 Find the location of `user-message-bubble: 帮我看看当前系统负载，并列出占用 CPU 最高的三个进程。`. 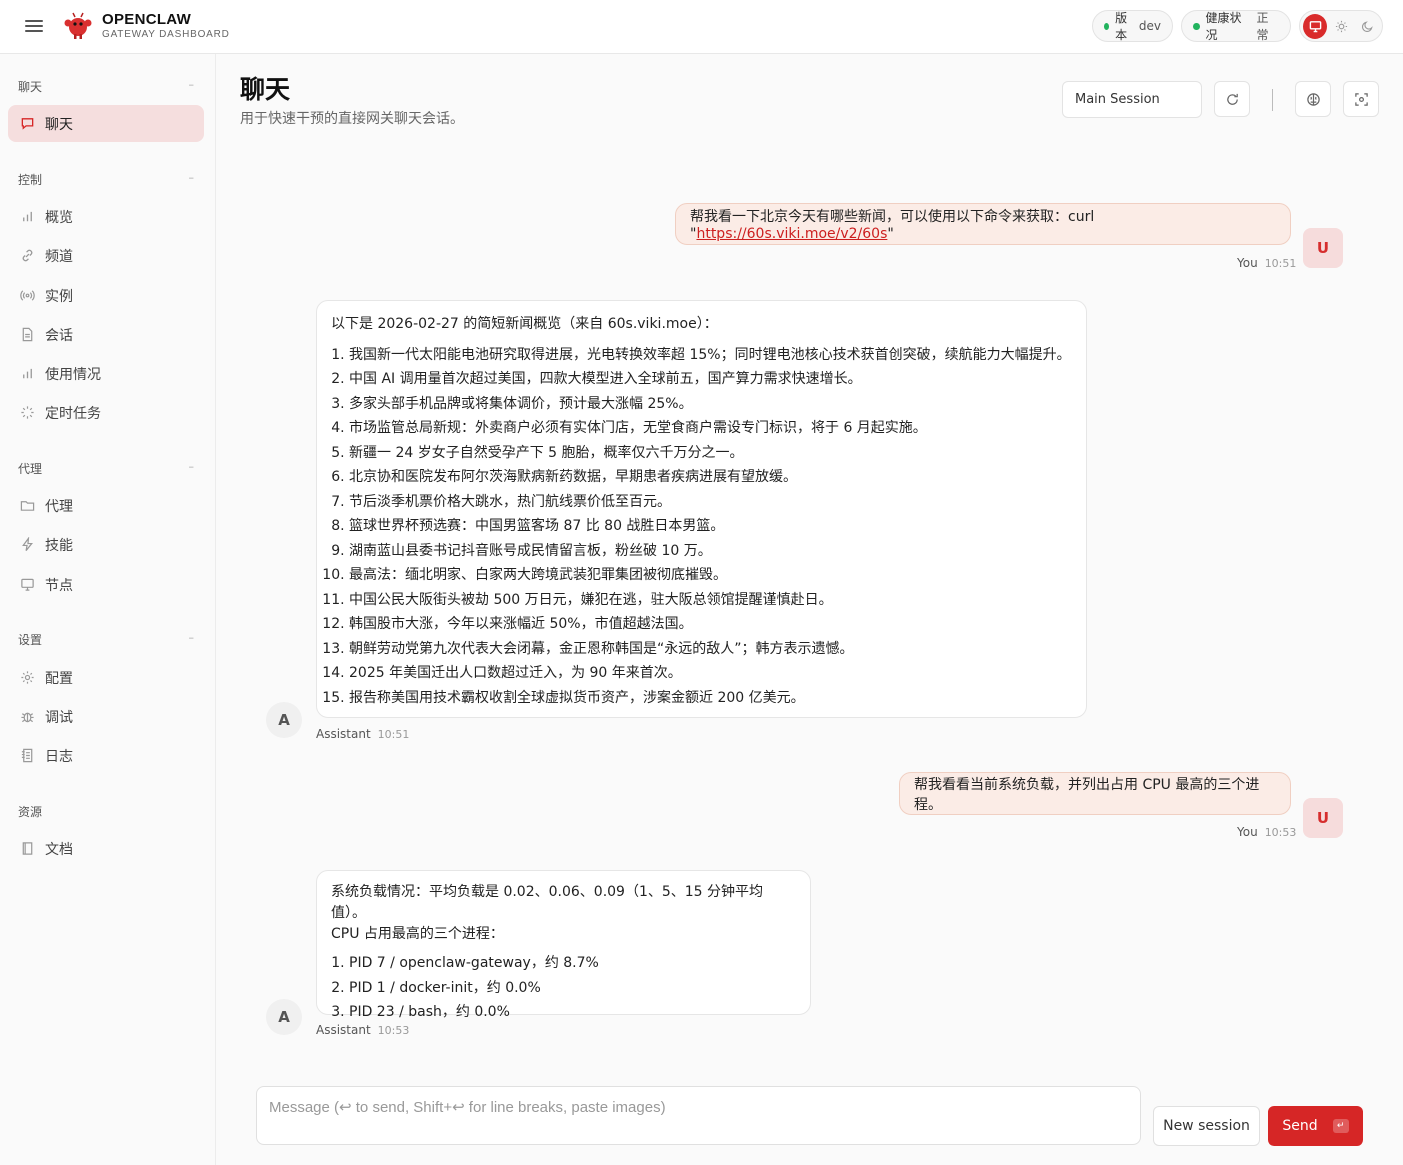

user-message-bubble: 帮我看看当前系统负载，并列出占用 CPU 最高的三个进程。 is located at coordinates (1095, 793).